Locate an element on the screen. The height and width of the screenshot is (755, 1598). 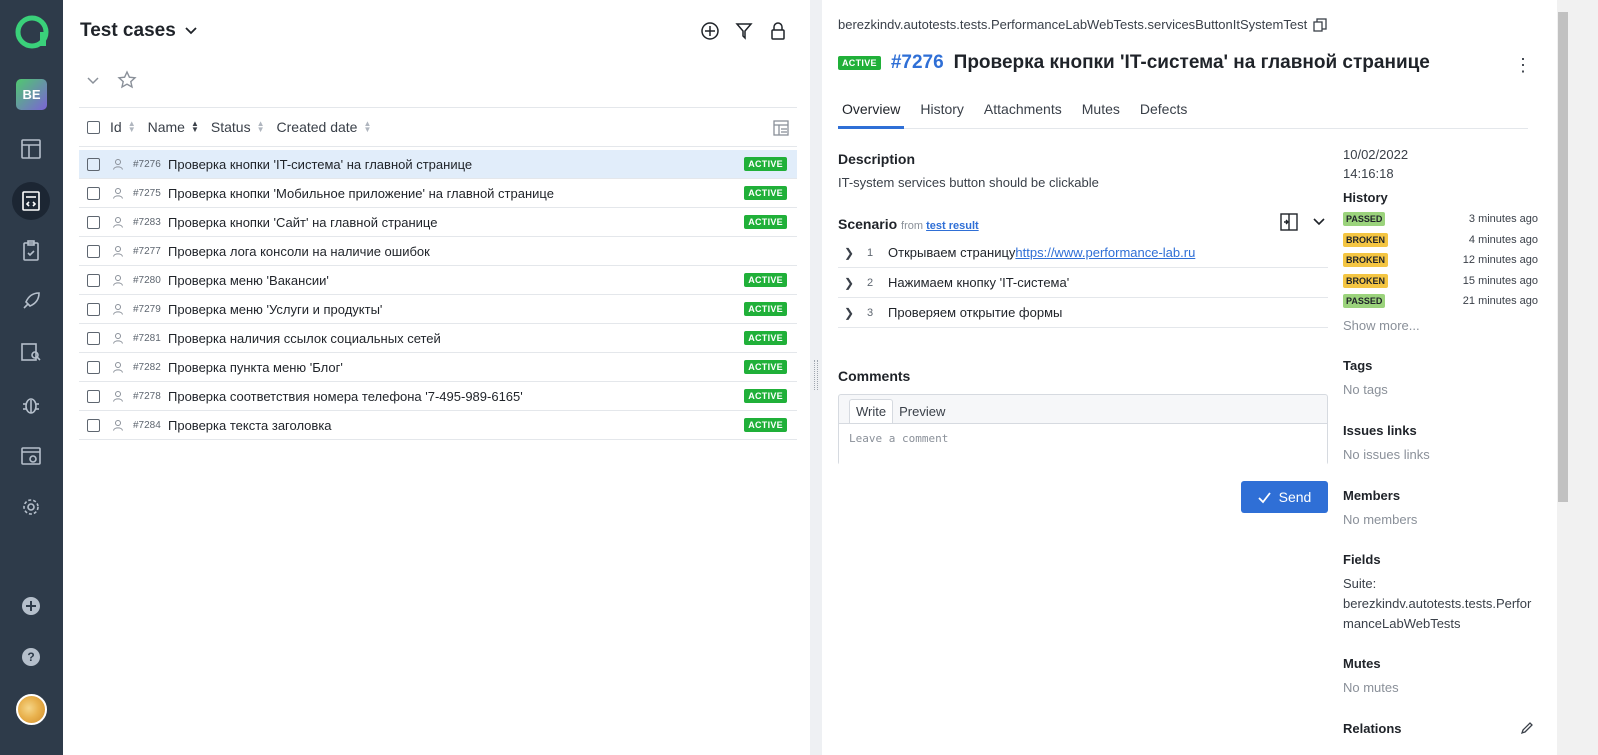
project-avatar: BE is located at coordinates (31, 94).